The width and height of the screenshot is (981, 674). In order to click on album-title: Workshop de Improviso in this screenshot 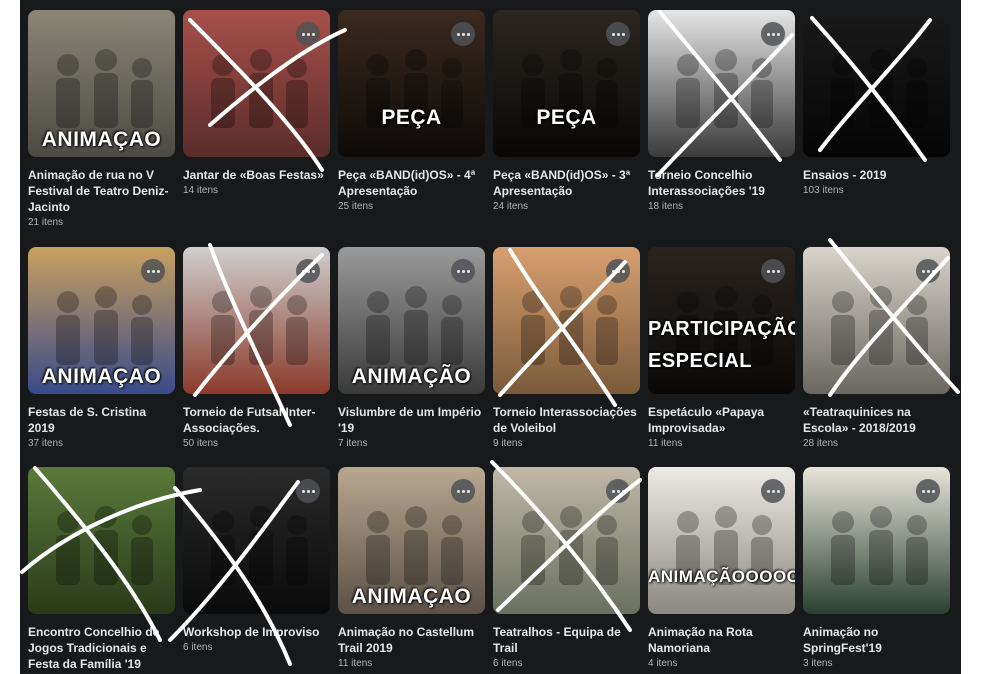, I will do `click(255, 632)`.